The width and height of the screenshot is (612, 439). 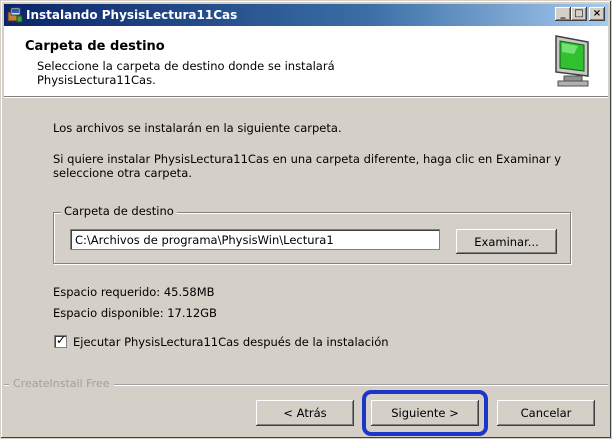 I want to click on checkmark-icon: ✓, so click(x=61, y=340).